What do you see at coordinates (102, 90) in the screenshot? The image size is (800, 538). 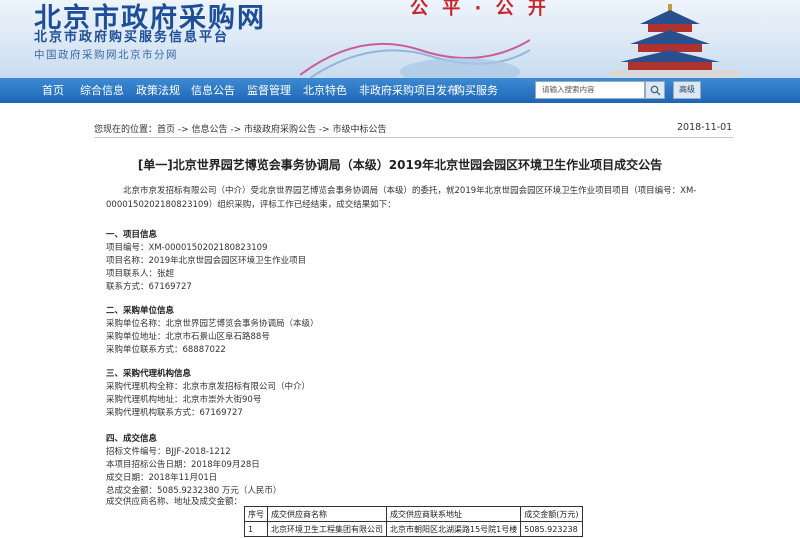 I see `nav-general-info: 综合信息` at bounding box center [102, 90].